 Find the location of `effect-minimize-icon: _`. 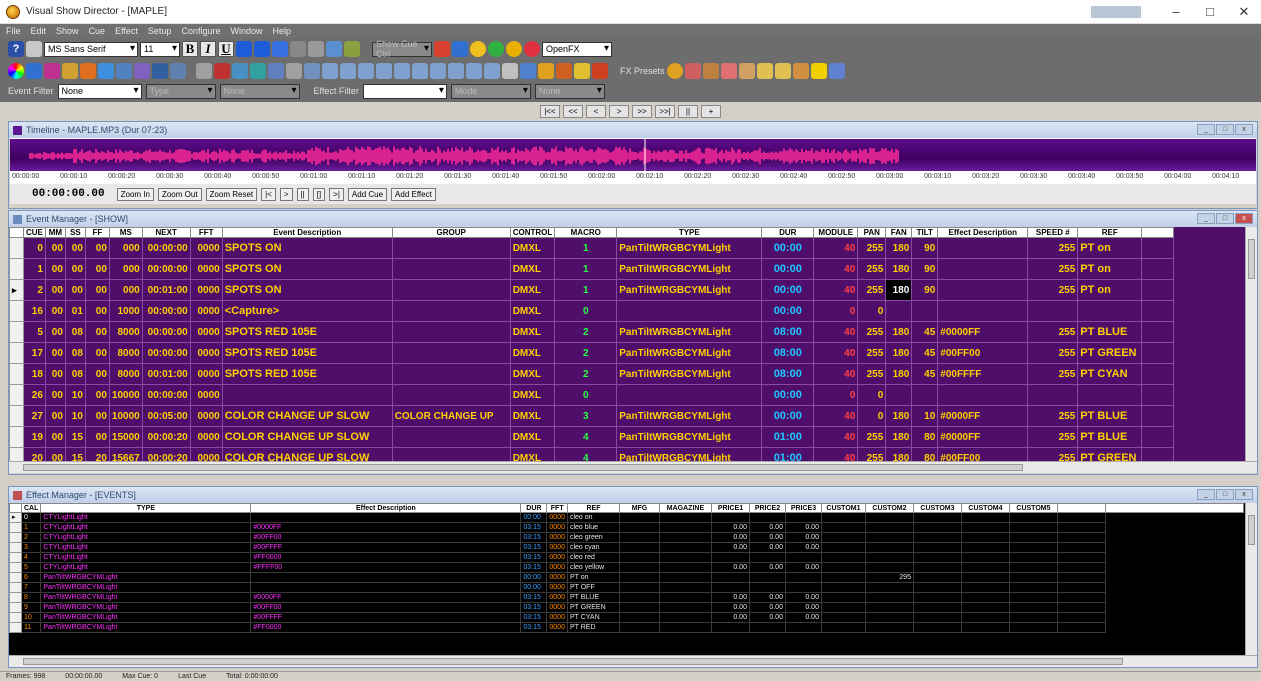

effect-minimize-icon: _ is located at coordinates (1206, 494).